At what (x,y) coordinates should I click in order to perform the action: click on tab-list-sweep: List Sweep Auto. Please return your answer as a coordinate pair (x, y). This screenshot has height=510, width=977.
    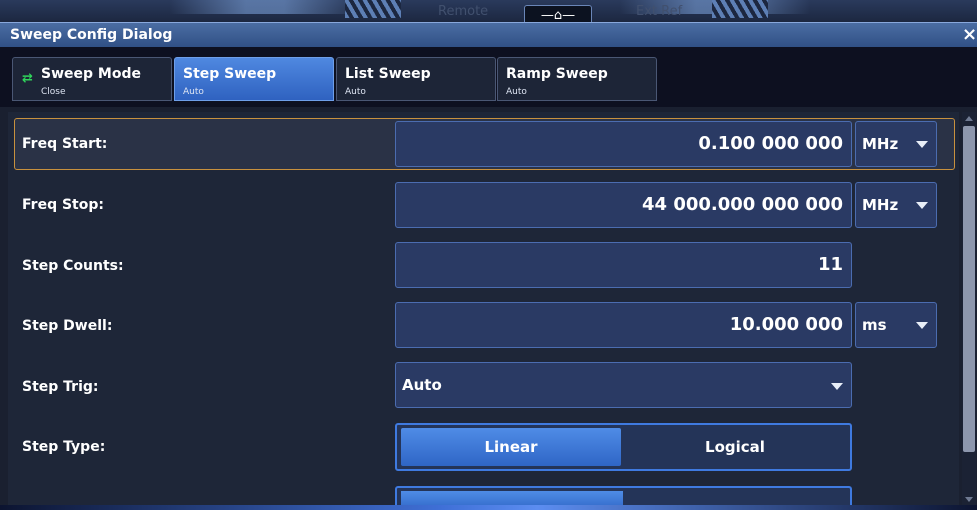
    Looking at the image, I should click on (416, 79).